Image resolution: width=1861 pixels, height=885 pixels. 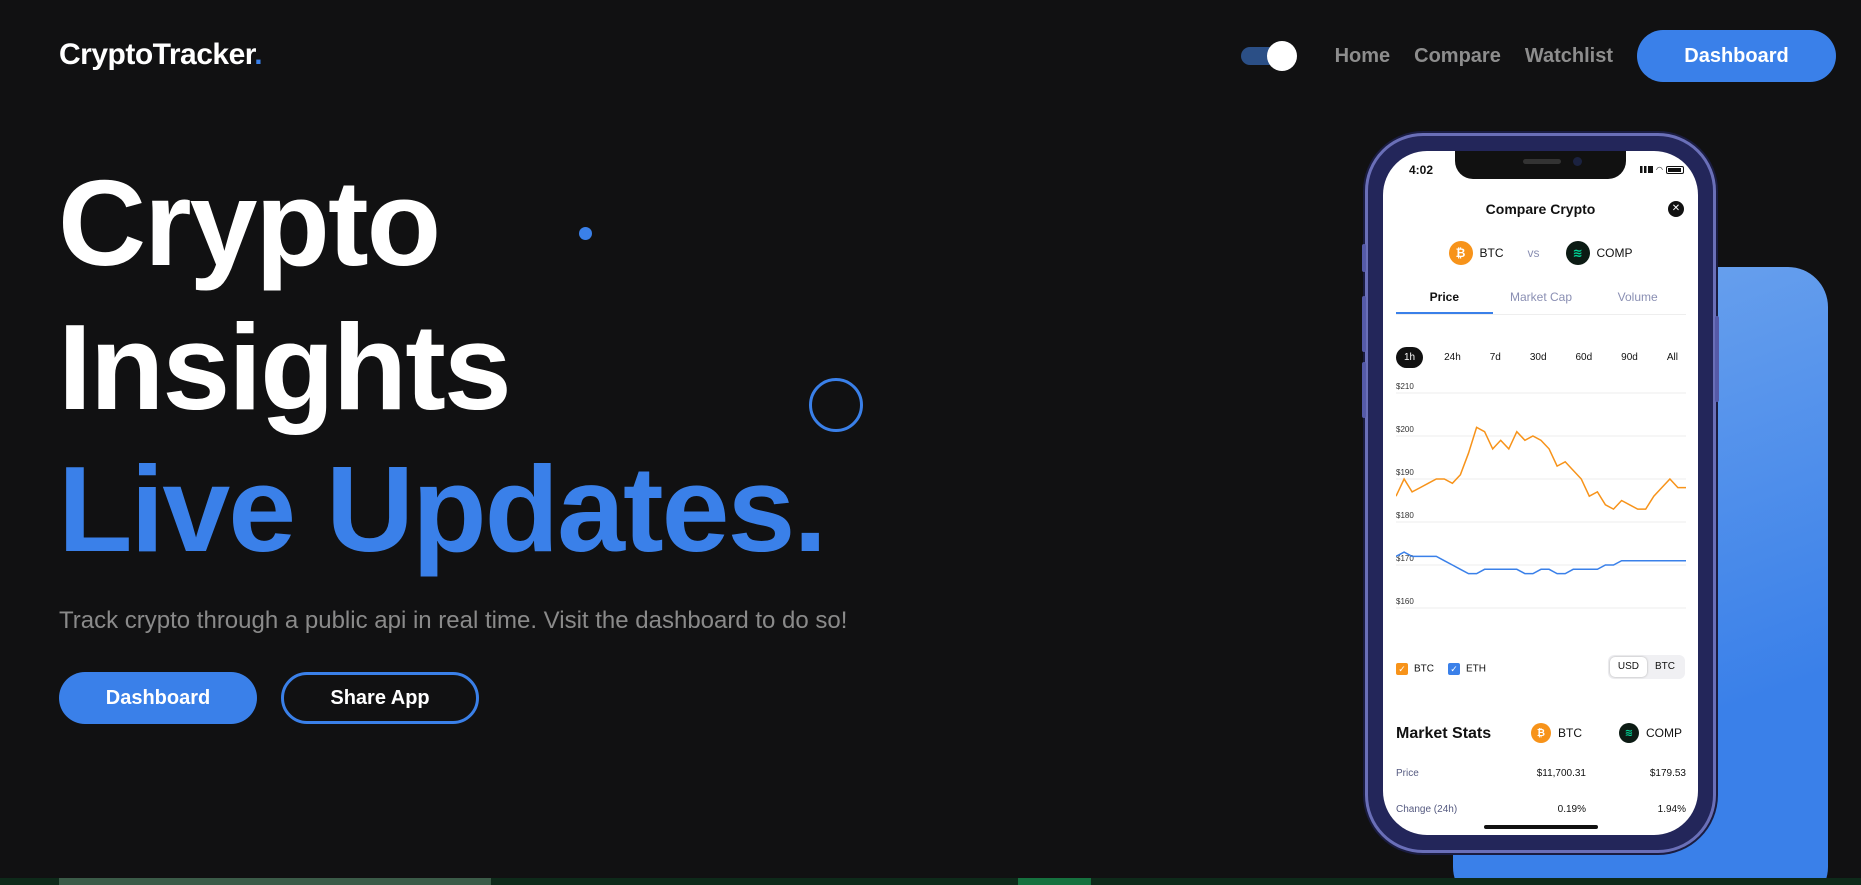 What do you see at coordinates (1495, 357) in the screenshot?
I see `range-7d: 7d` at bounding box center [1495, 357].